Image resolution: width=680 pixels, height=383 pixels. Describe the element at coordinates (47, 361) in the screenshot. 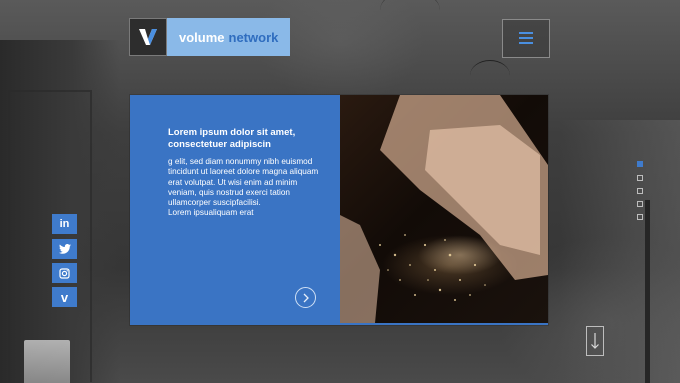

I see `background-bucket` at that location.